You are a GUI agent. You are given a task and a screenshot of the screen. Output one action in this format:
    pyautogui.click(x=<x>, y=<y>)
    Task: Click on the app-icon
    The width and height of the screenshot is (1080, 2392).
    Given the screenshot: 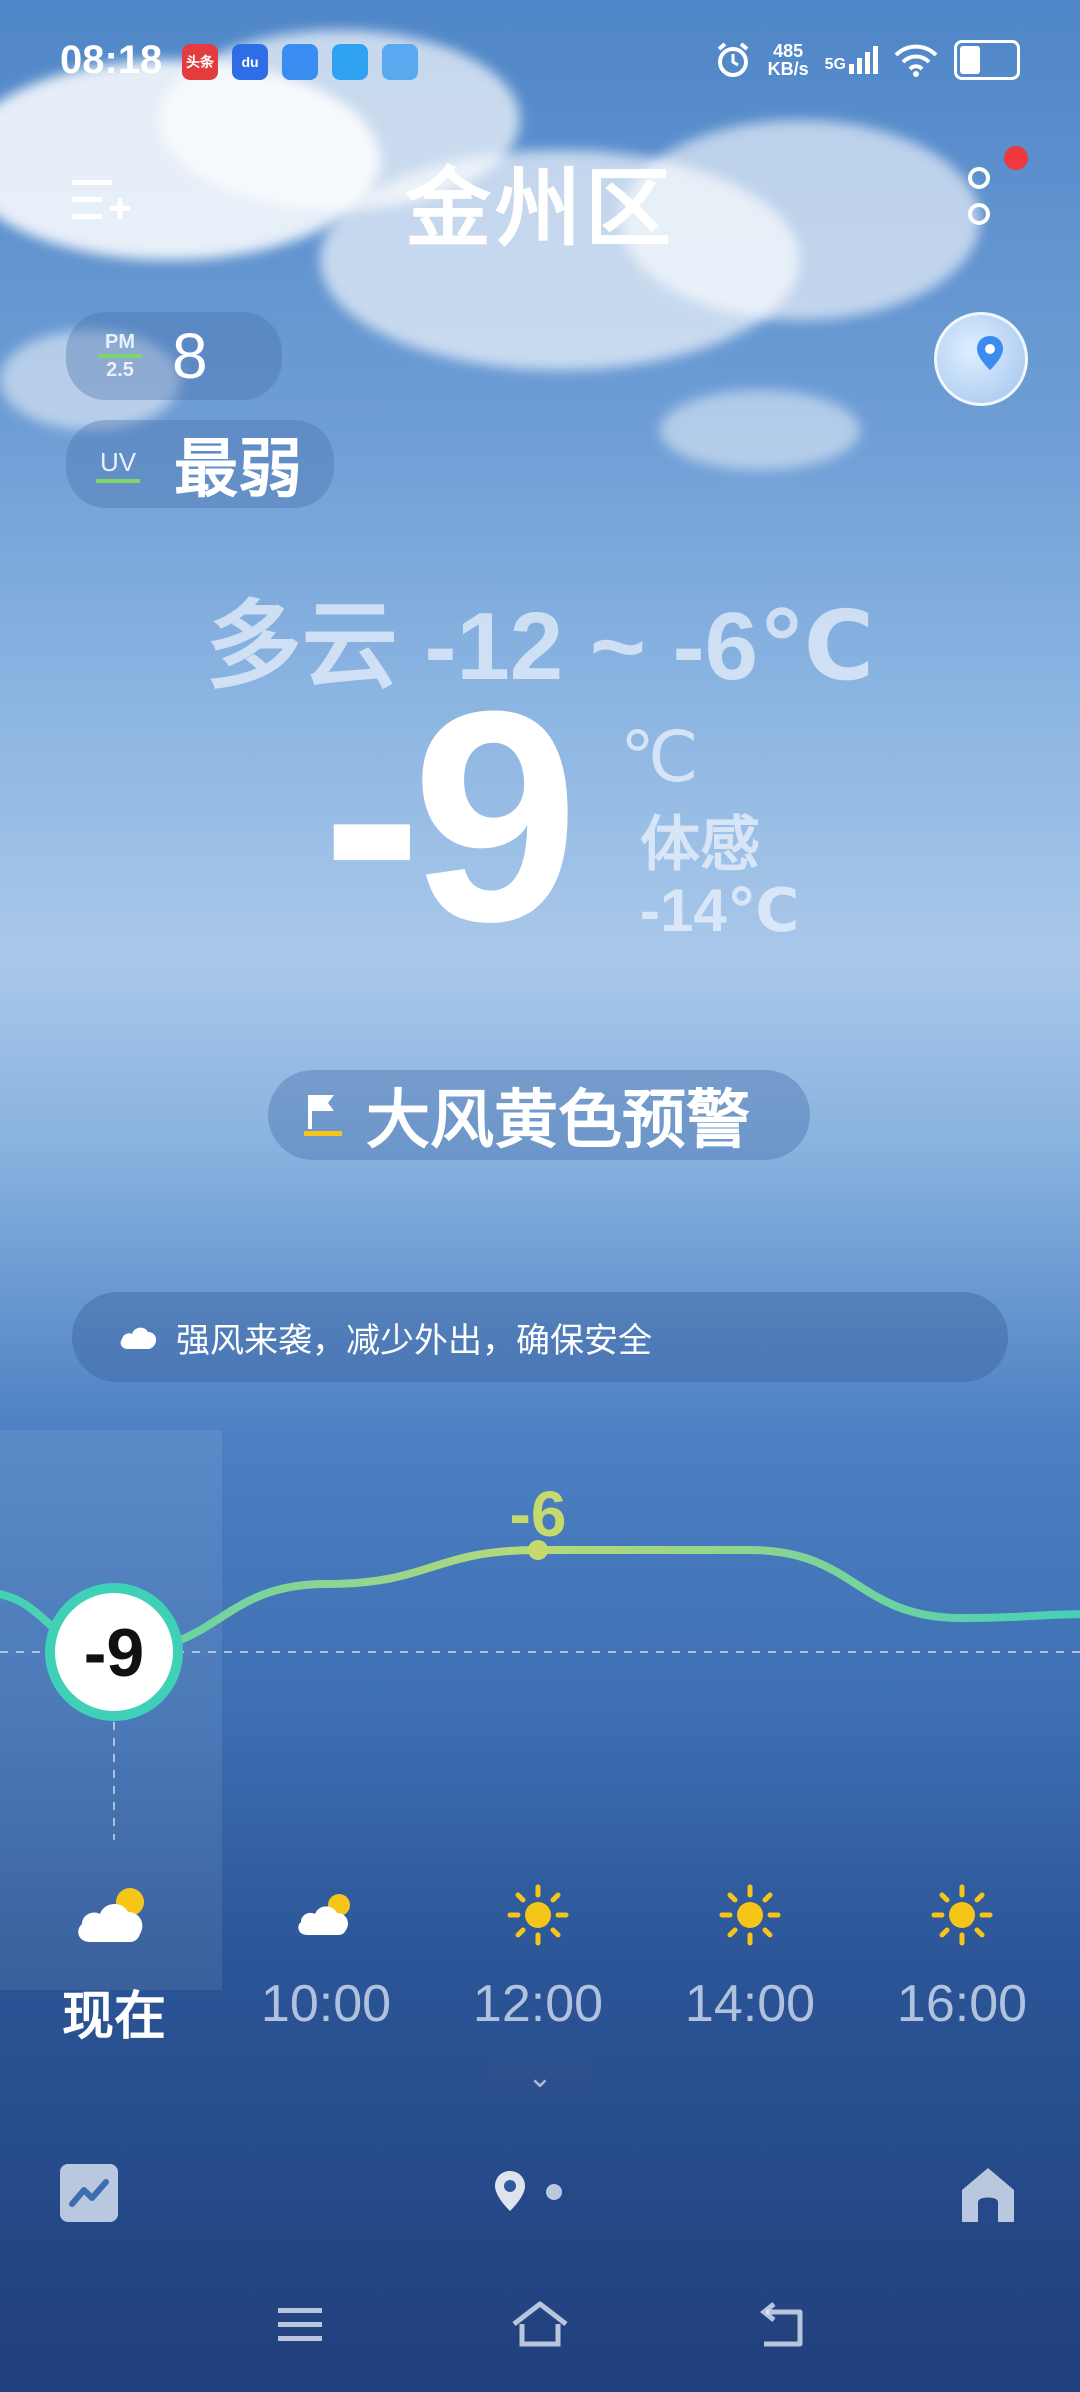 What is the action you would take?
    pyautogui.click(x=350, y=62)
    